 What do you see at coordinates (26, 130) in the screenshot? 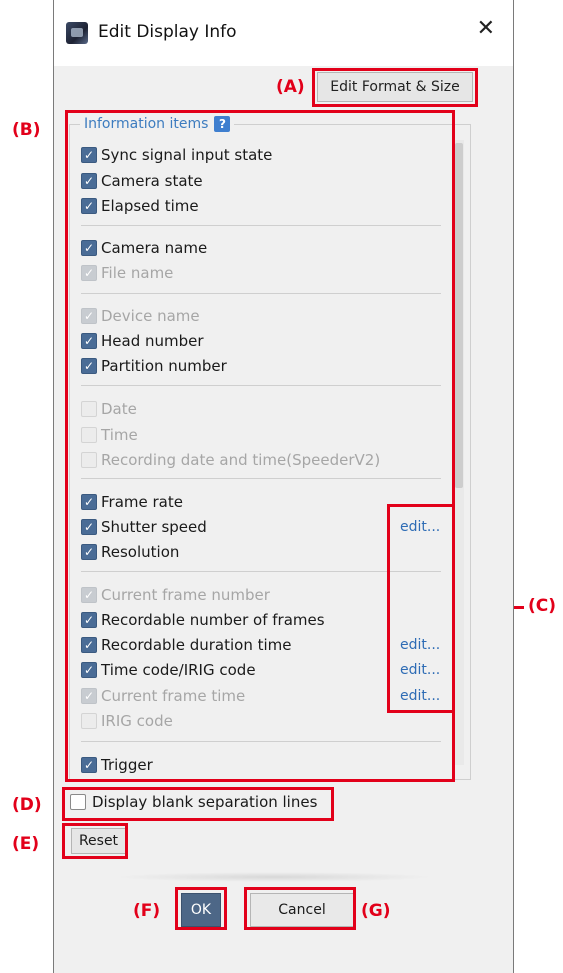
I see `annotation-b-label: (B)` at bounding box center [26, 130].